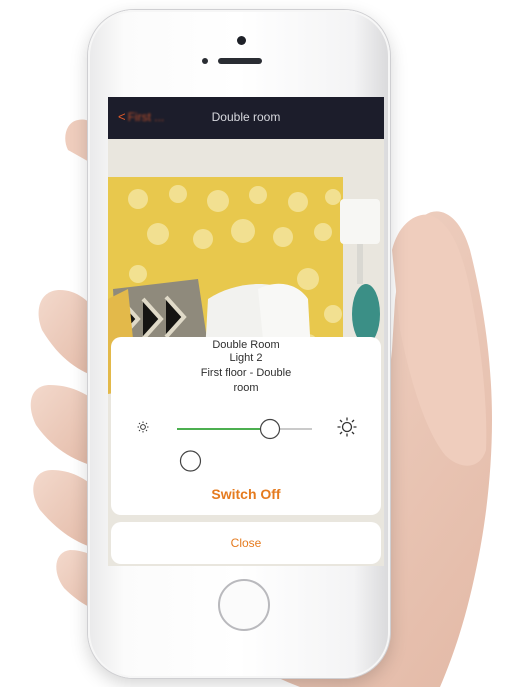 The height and width of the screenshot is (687, 521). What do you see at coordinates (240, 61) in the screenshot?
I see `earpiece-speaker` at bounding box center [240, 61].